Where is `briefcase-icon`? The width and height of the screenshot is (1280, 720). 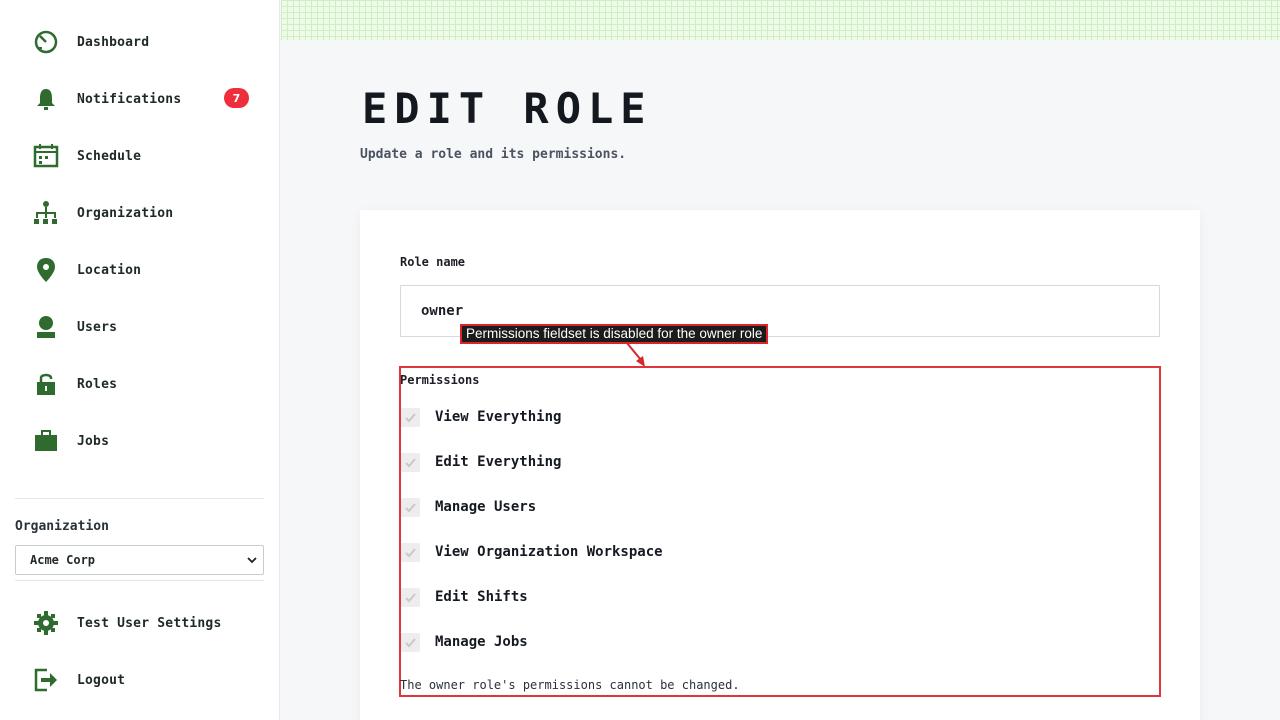 briefcase-icon is located at coordinates (46, 441).